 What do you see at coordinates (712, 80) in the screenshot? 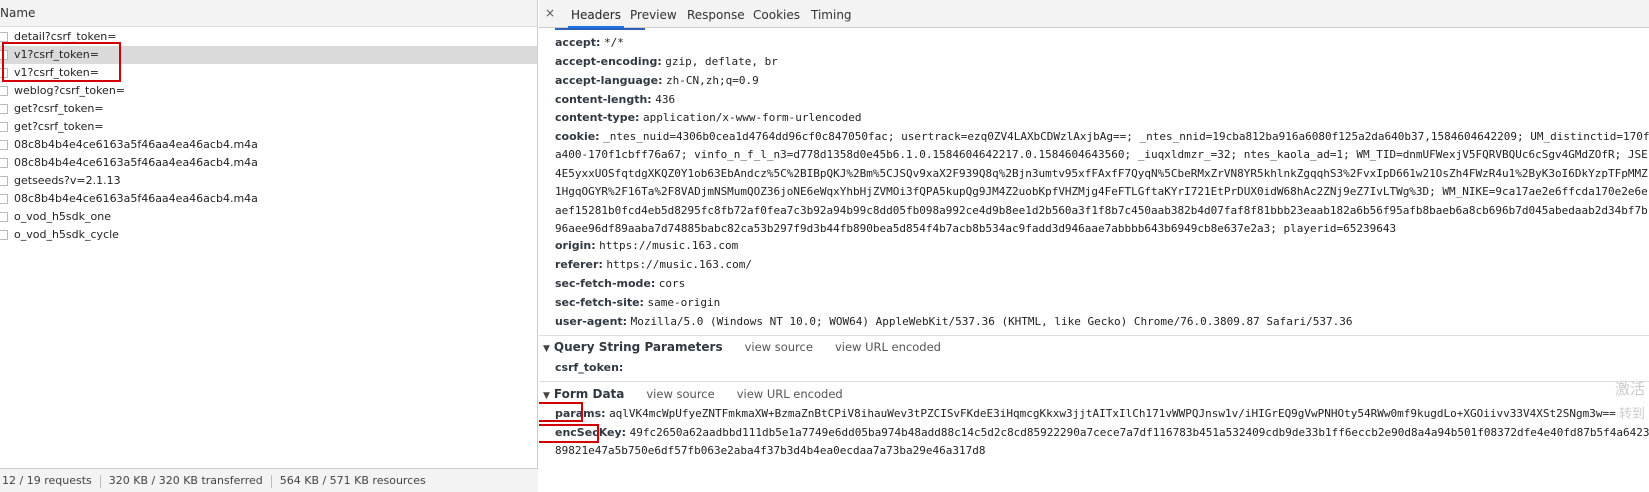
I see `header-value: zh-CN,zh;q=0.9` at bounding box center [712, 80].